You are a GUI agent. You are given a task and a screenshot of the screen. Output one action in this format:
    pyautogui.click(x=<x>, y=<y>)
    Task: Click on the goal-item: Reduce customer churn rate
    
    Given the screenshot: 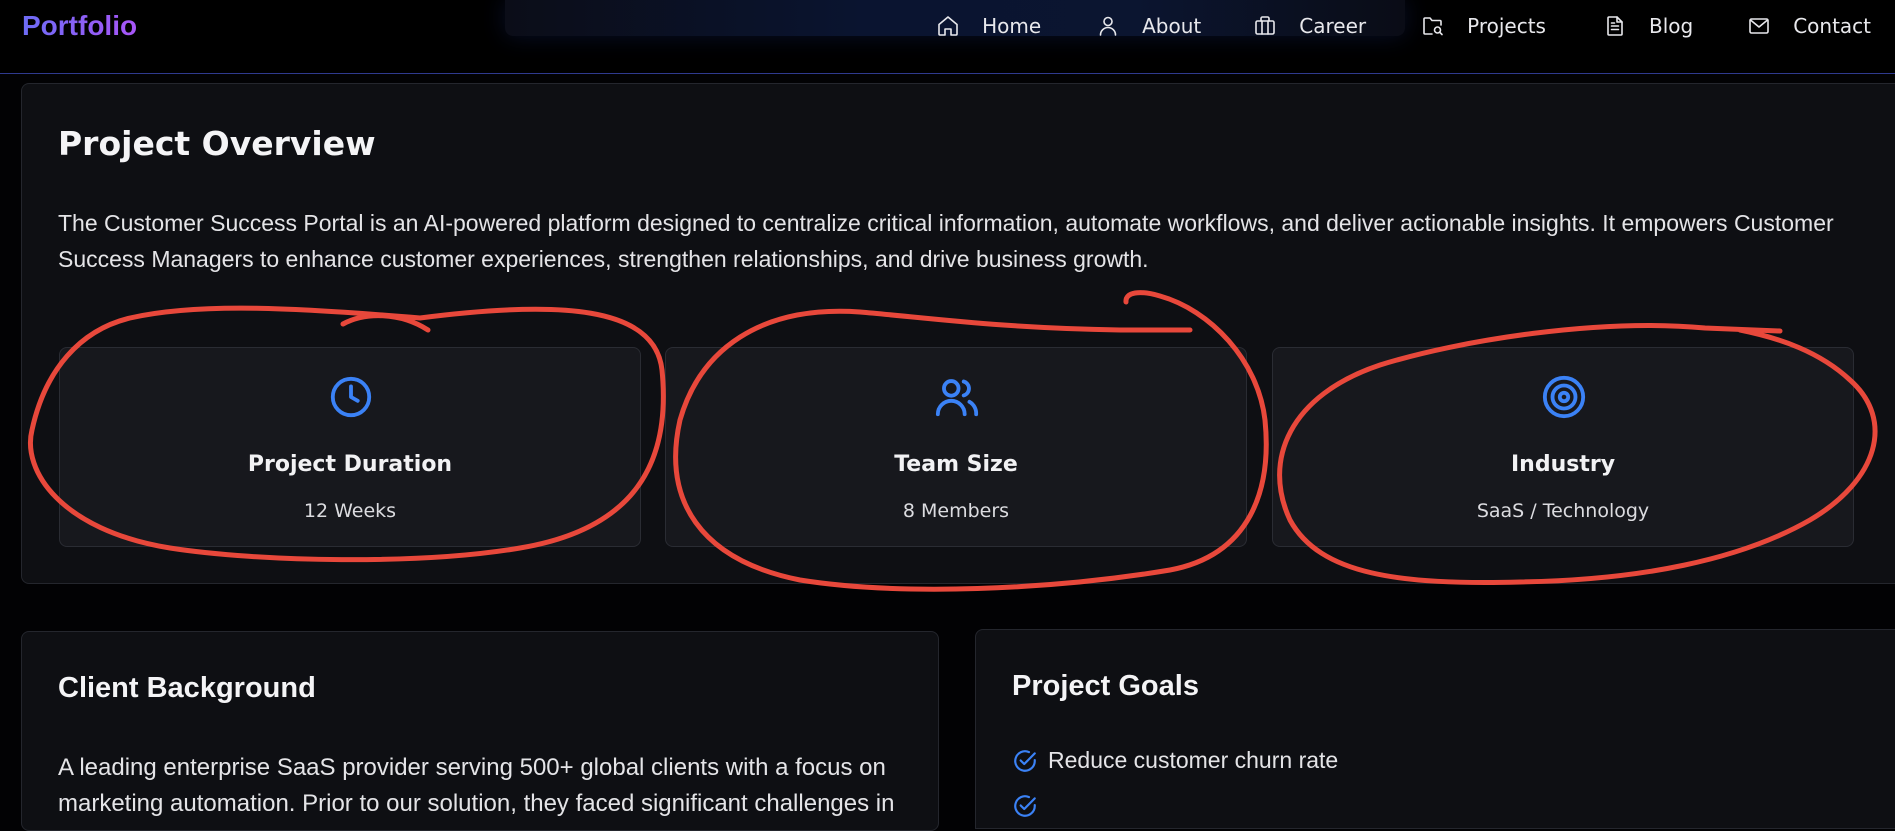 What is the action you would take?
    pyautogui.click(x=1175, y=760)
    